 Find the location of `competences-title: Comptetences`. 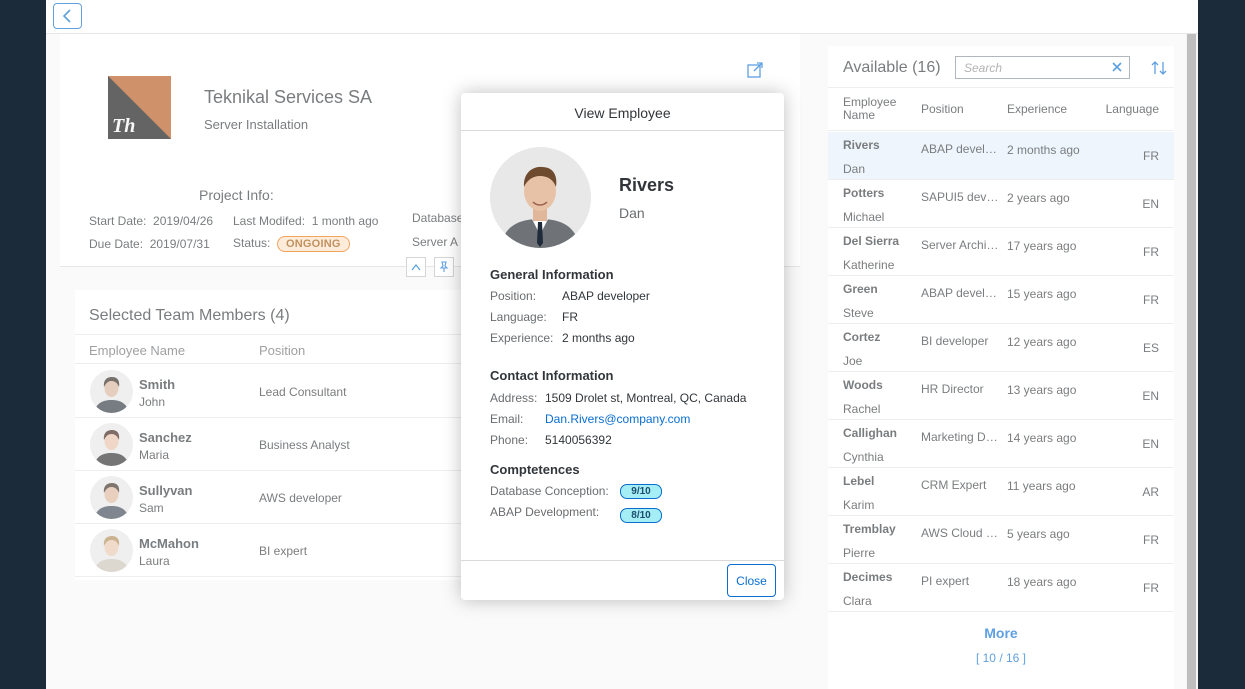

competences-title: Comptetences is located at coordinates (535, 469).